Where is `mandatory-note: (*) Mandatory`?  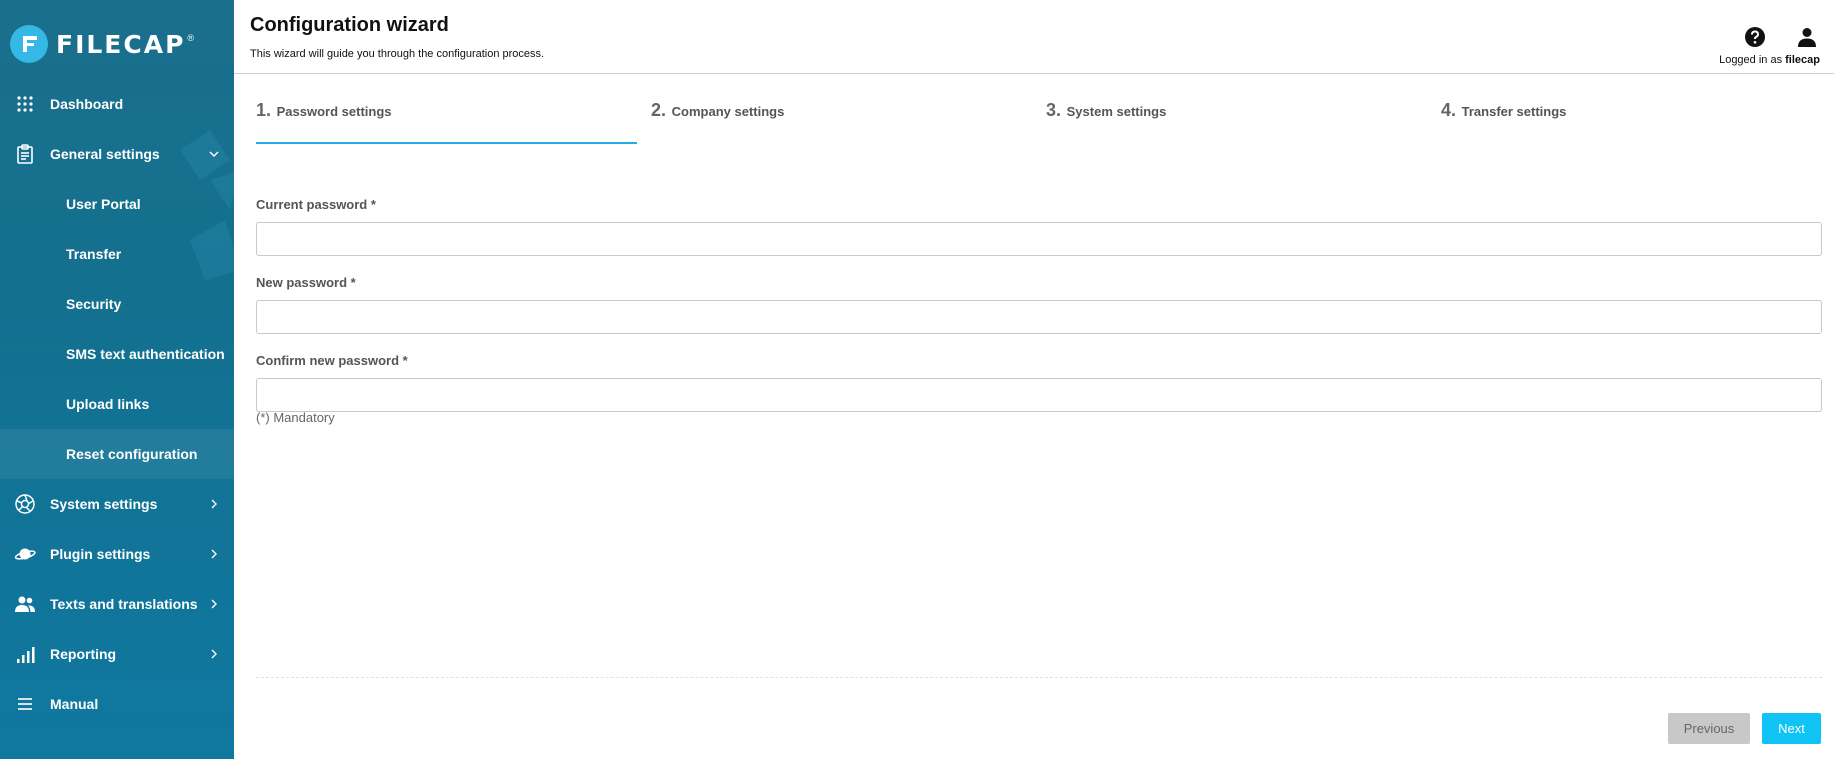 mandatory-note: (*) Mandatory is located at coordinates (295, 417).